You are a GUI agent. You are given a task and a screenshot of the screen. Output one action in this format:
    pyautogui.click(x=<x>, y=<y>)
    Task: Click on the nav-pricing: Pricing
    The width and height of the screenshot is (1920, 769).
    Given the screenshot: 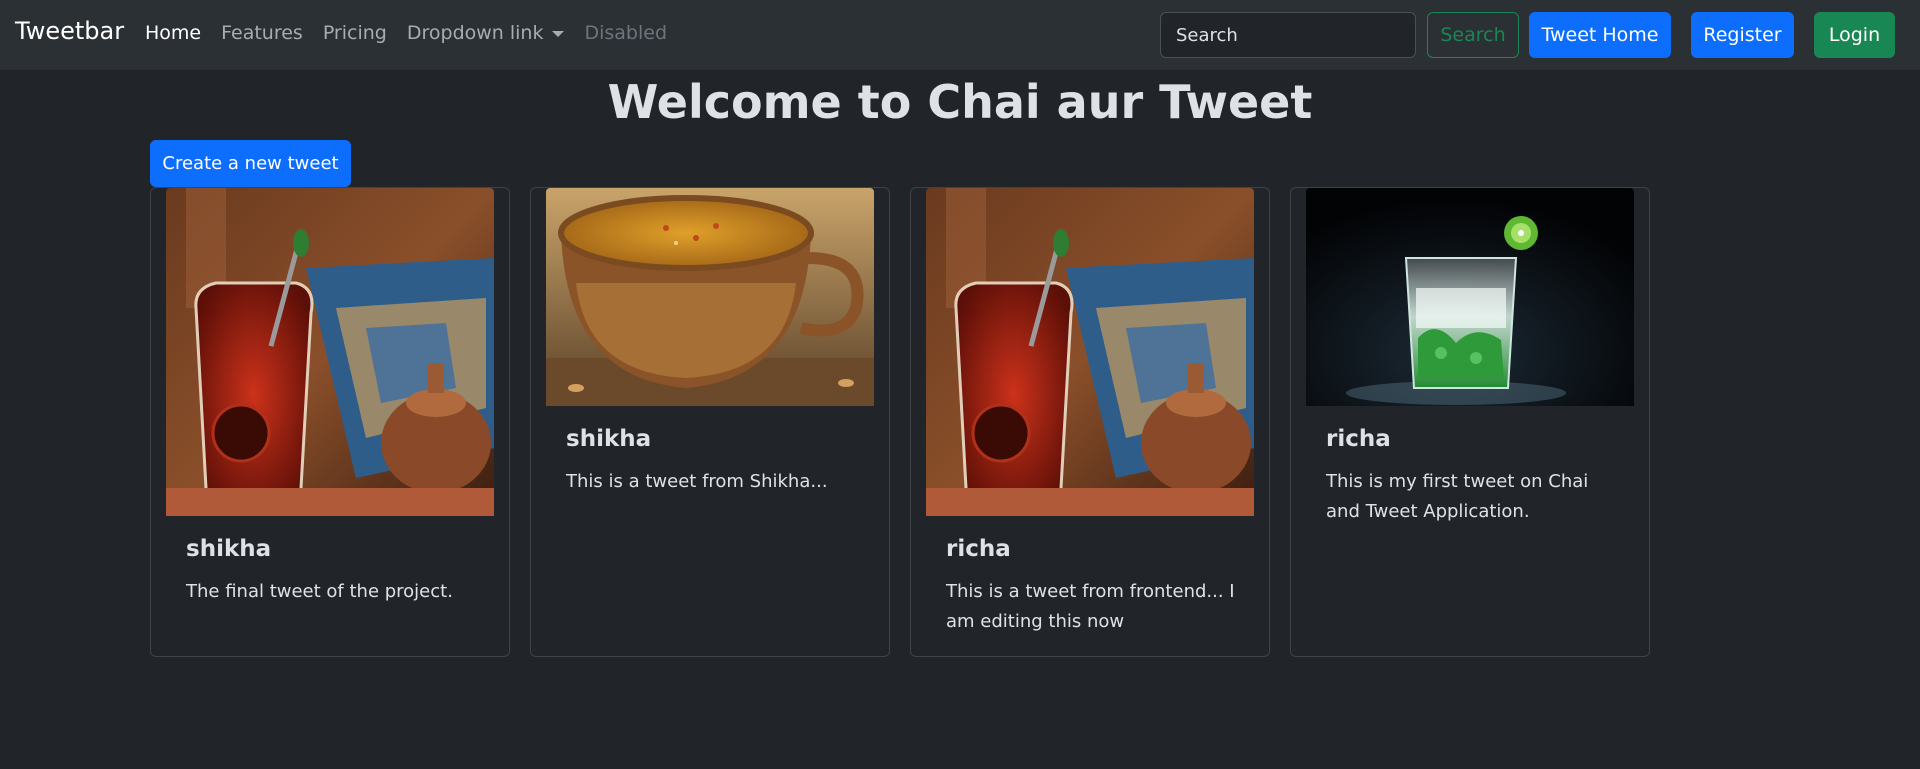 What is the action you would take?
    pyautogui.click(x=355, y=33)
    